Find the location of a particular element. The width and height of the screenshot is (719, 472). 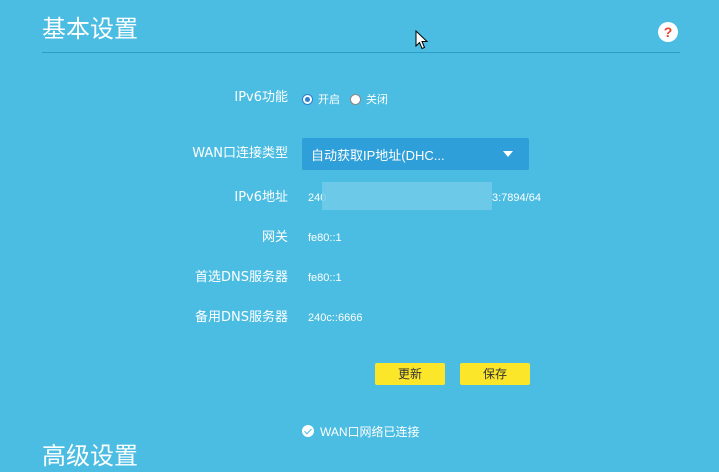

redaction-mask is located at coordinates (407, 196).